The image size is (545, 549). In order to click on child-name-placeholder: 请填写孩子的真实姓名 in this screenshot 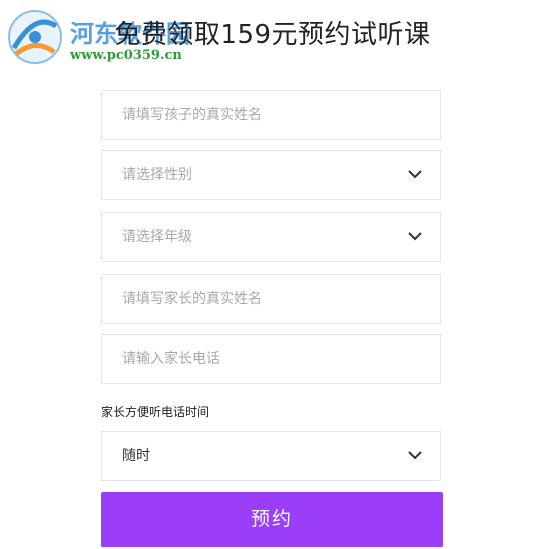, I will do `click(192, 115)`.